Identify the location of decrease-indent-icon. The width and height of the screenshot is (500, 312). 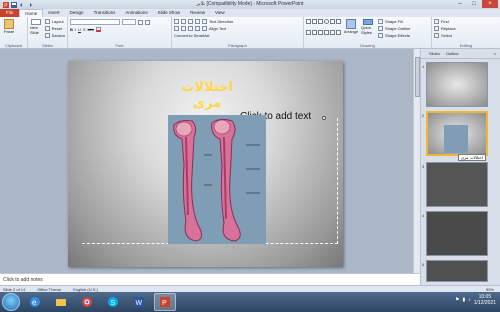
(190, 21).